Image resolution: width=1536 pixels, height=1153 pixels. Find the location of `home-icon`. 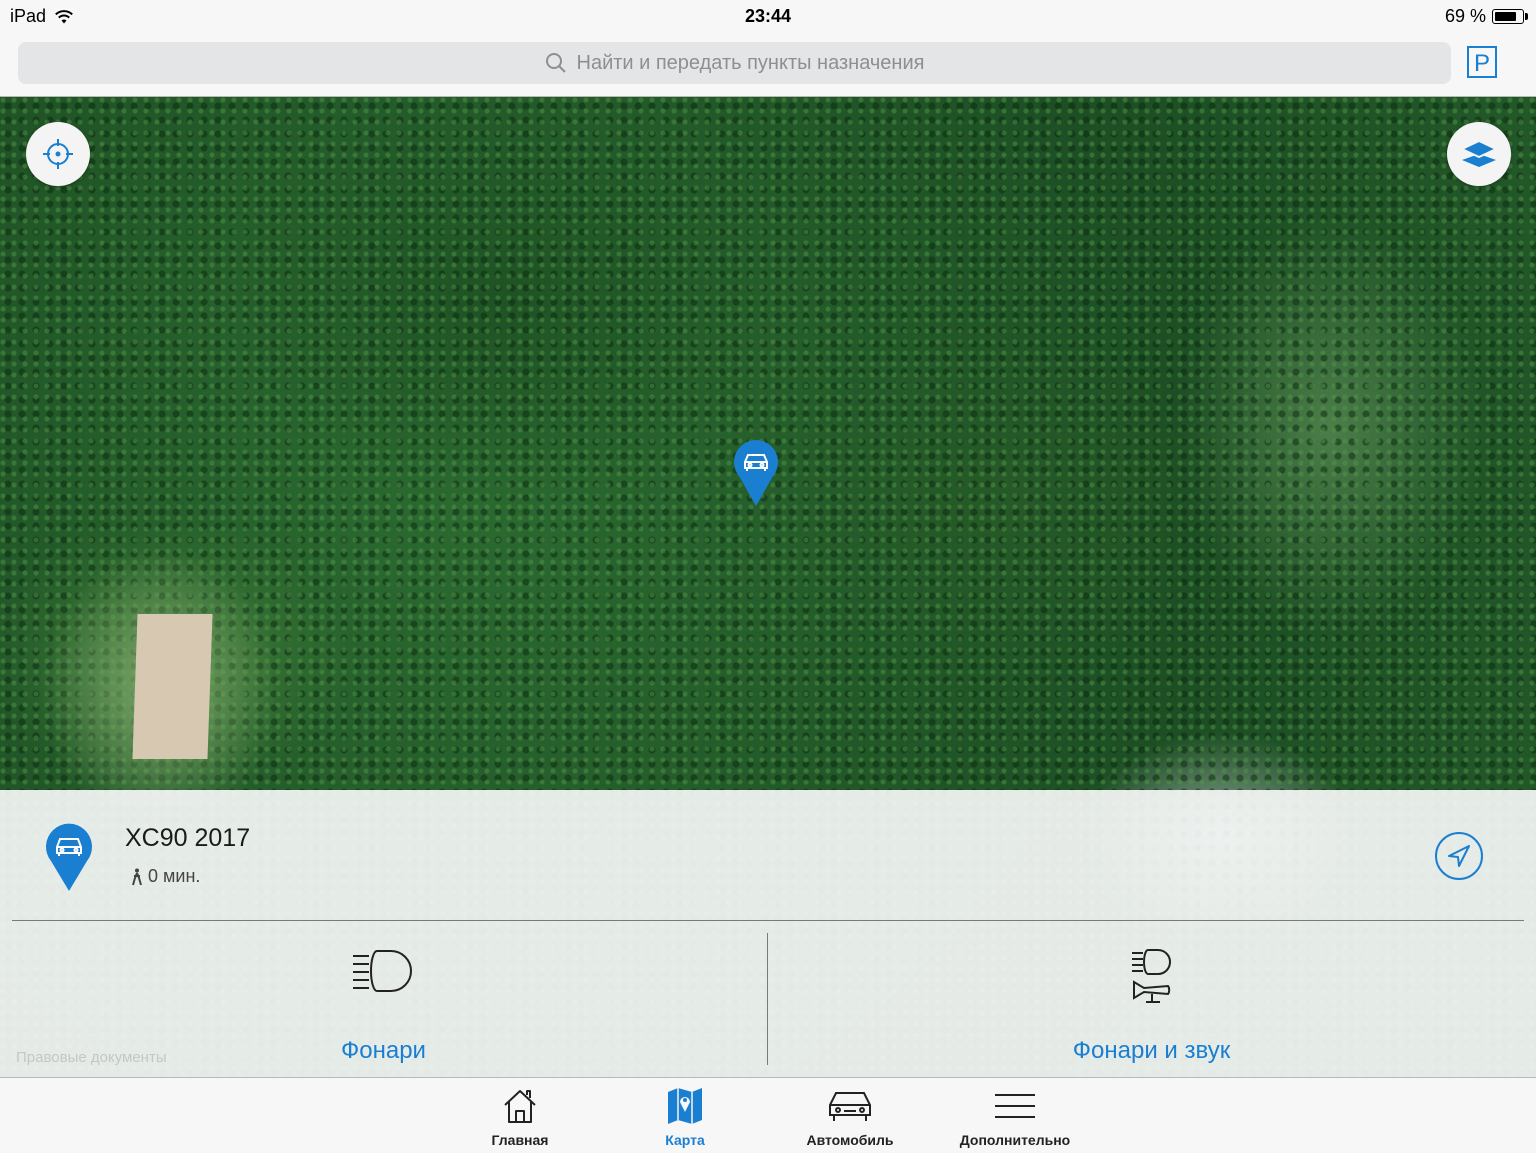

home-icon is located at coordinates (520, 1106).